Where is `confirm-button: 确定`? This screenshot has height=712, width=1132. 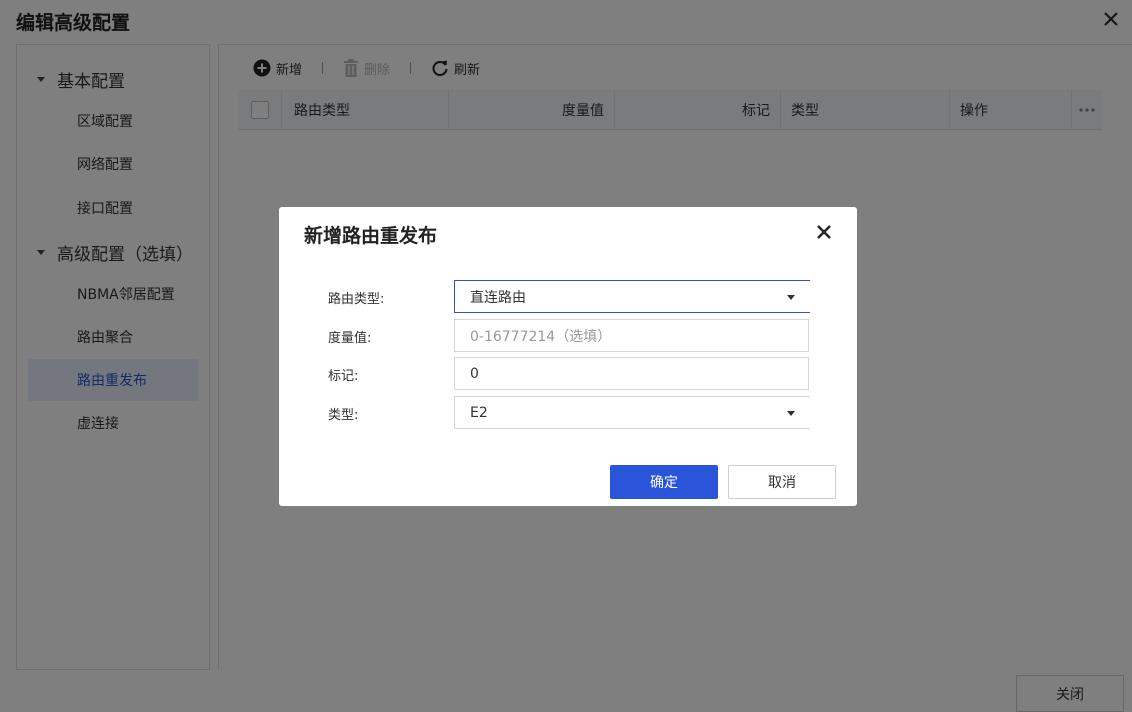
confirm-button: 确定 is located at coordinates (664, 482).